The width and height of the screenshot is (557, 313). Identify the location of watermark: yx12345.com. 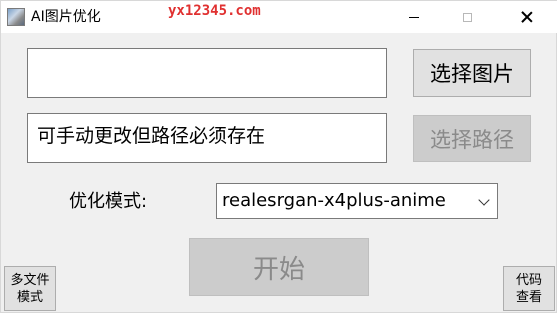
(214, 11).